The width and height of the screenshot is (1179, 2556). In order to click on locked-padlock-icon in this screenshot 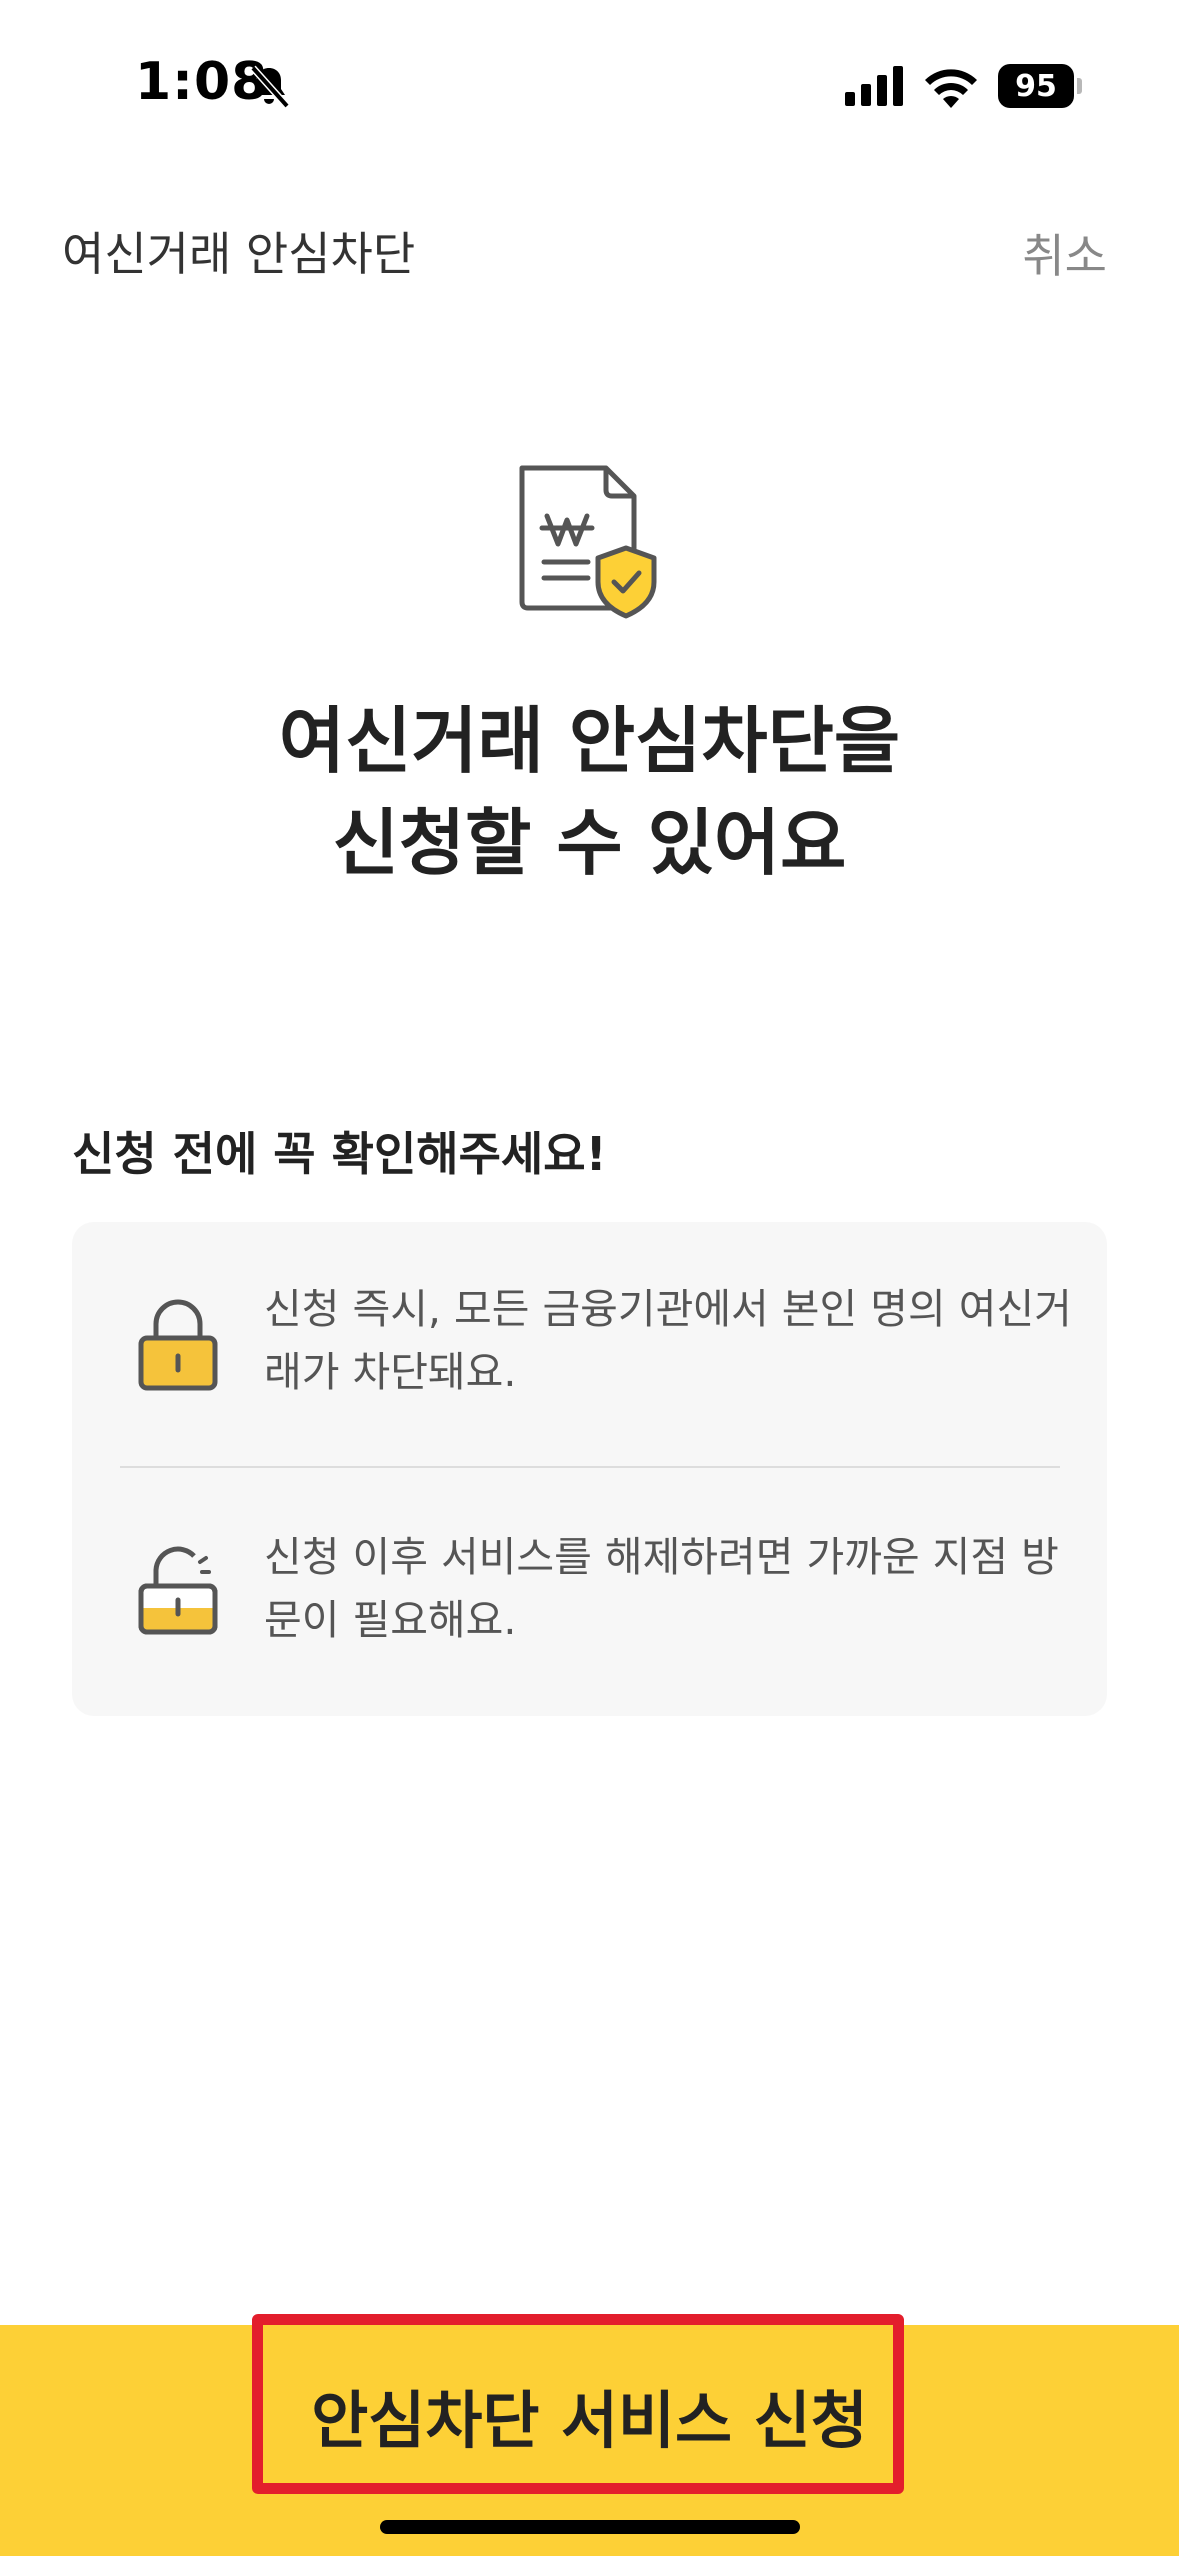, I will do `click(178, 1345)`.